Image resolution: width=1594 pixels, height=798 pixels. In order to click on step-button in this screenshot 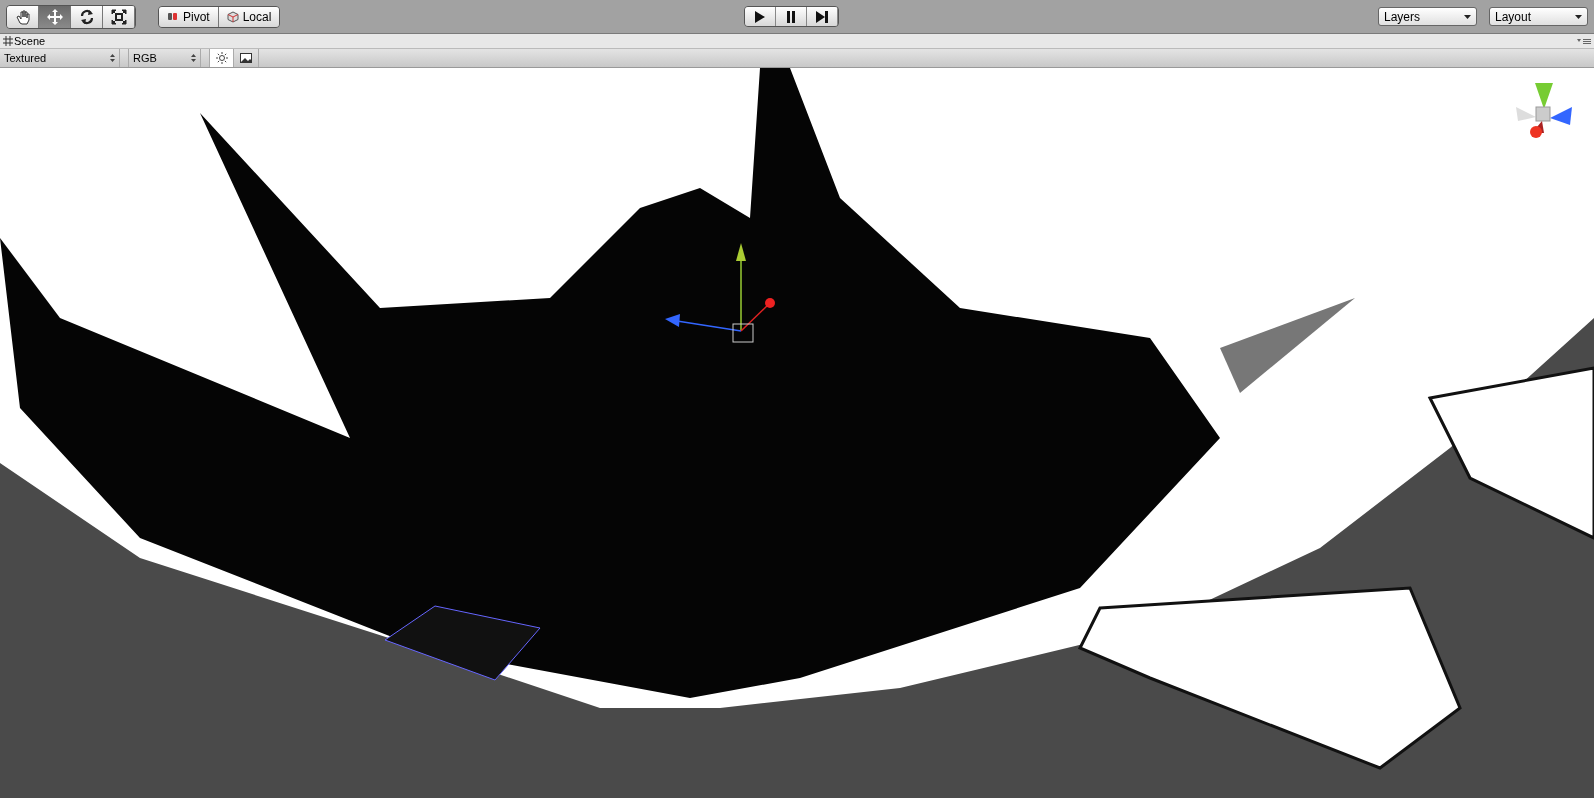, I will do `click(822, 16)`.